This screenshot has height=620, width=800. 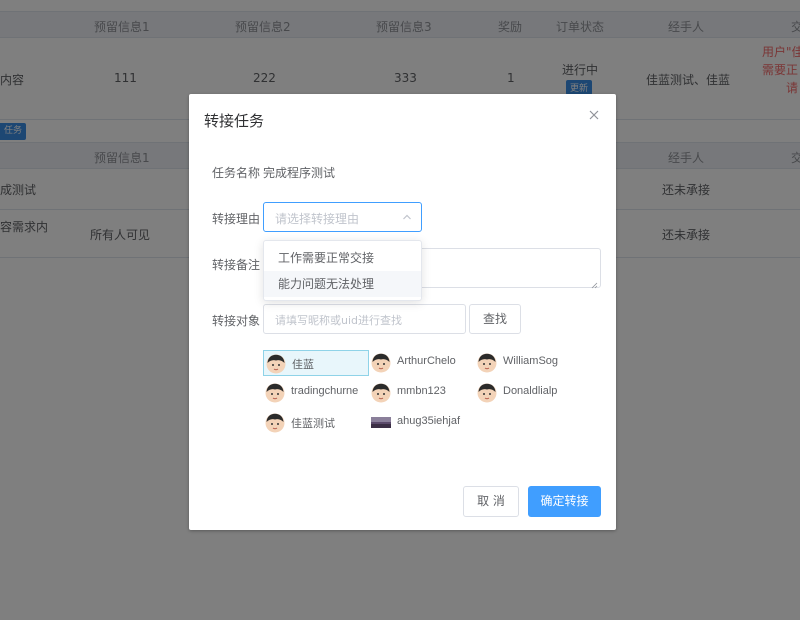 What do you see at coordinates (303, 365) in the screenshot?
I see `user-name: 佳蓝` at bounding box center [303, 365].